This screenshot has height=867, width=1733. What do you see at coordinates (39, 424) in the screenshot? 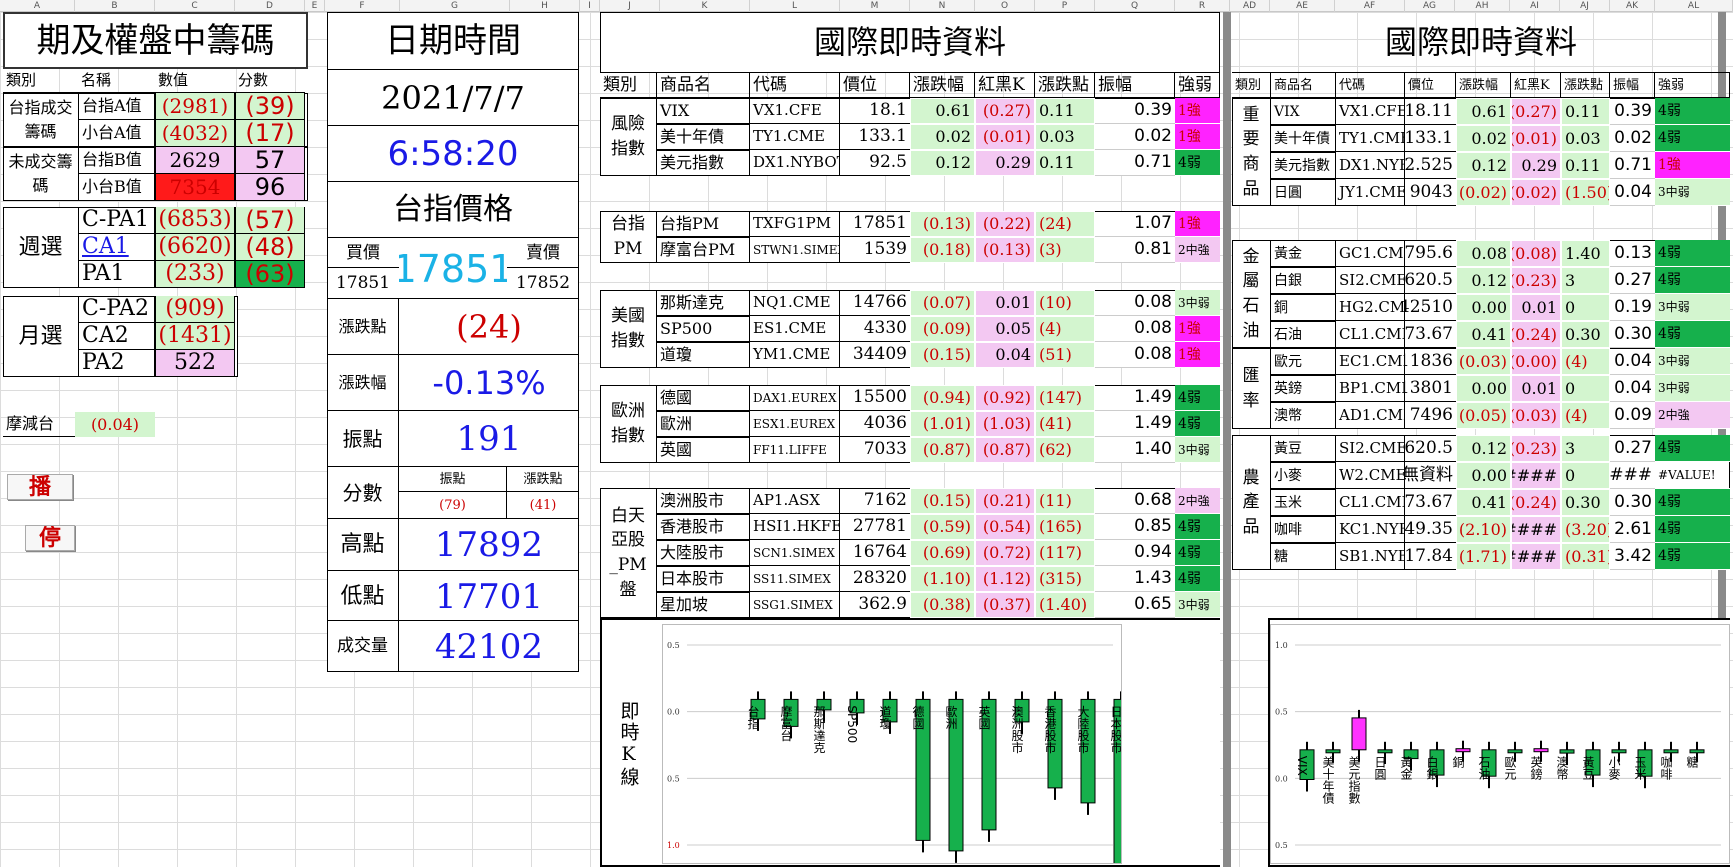
I see `moreduction-label: 摩減台` at bounding box center [39, 424].